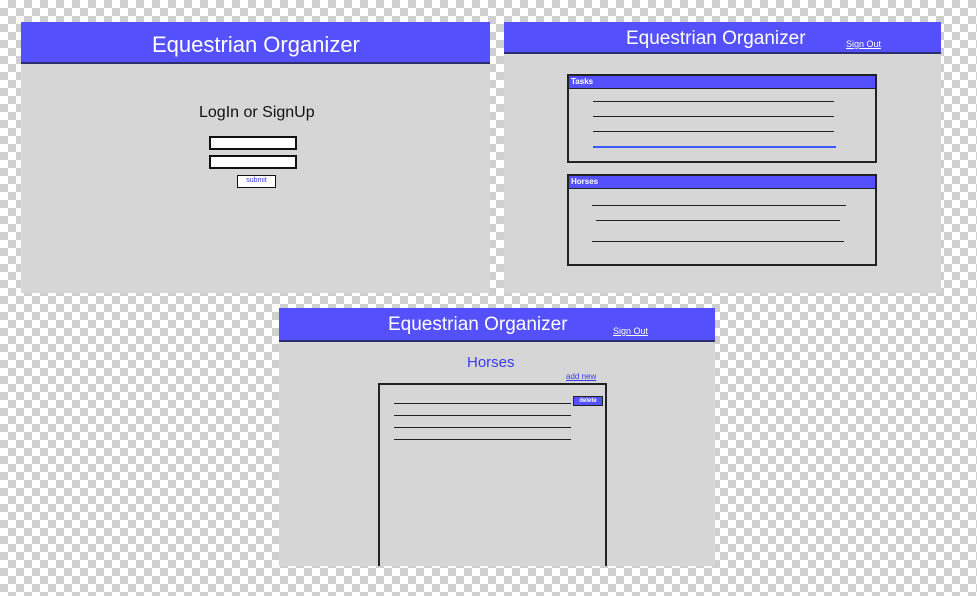 Image resolution: width=977 pixels, height=596 pixels. I want to click on task-row-line-selected, so click(714, 147).